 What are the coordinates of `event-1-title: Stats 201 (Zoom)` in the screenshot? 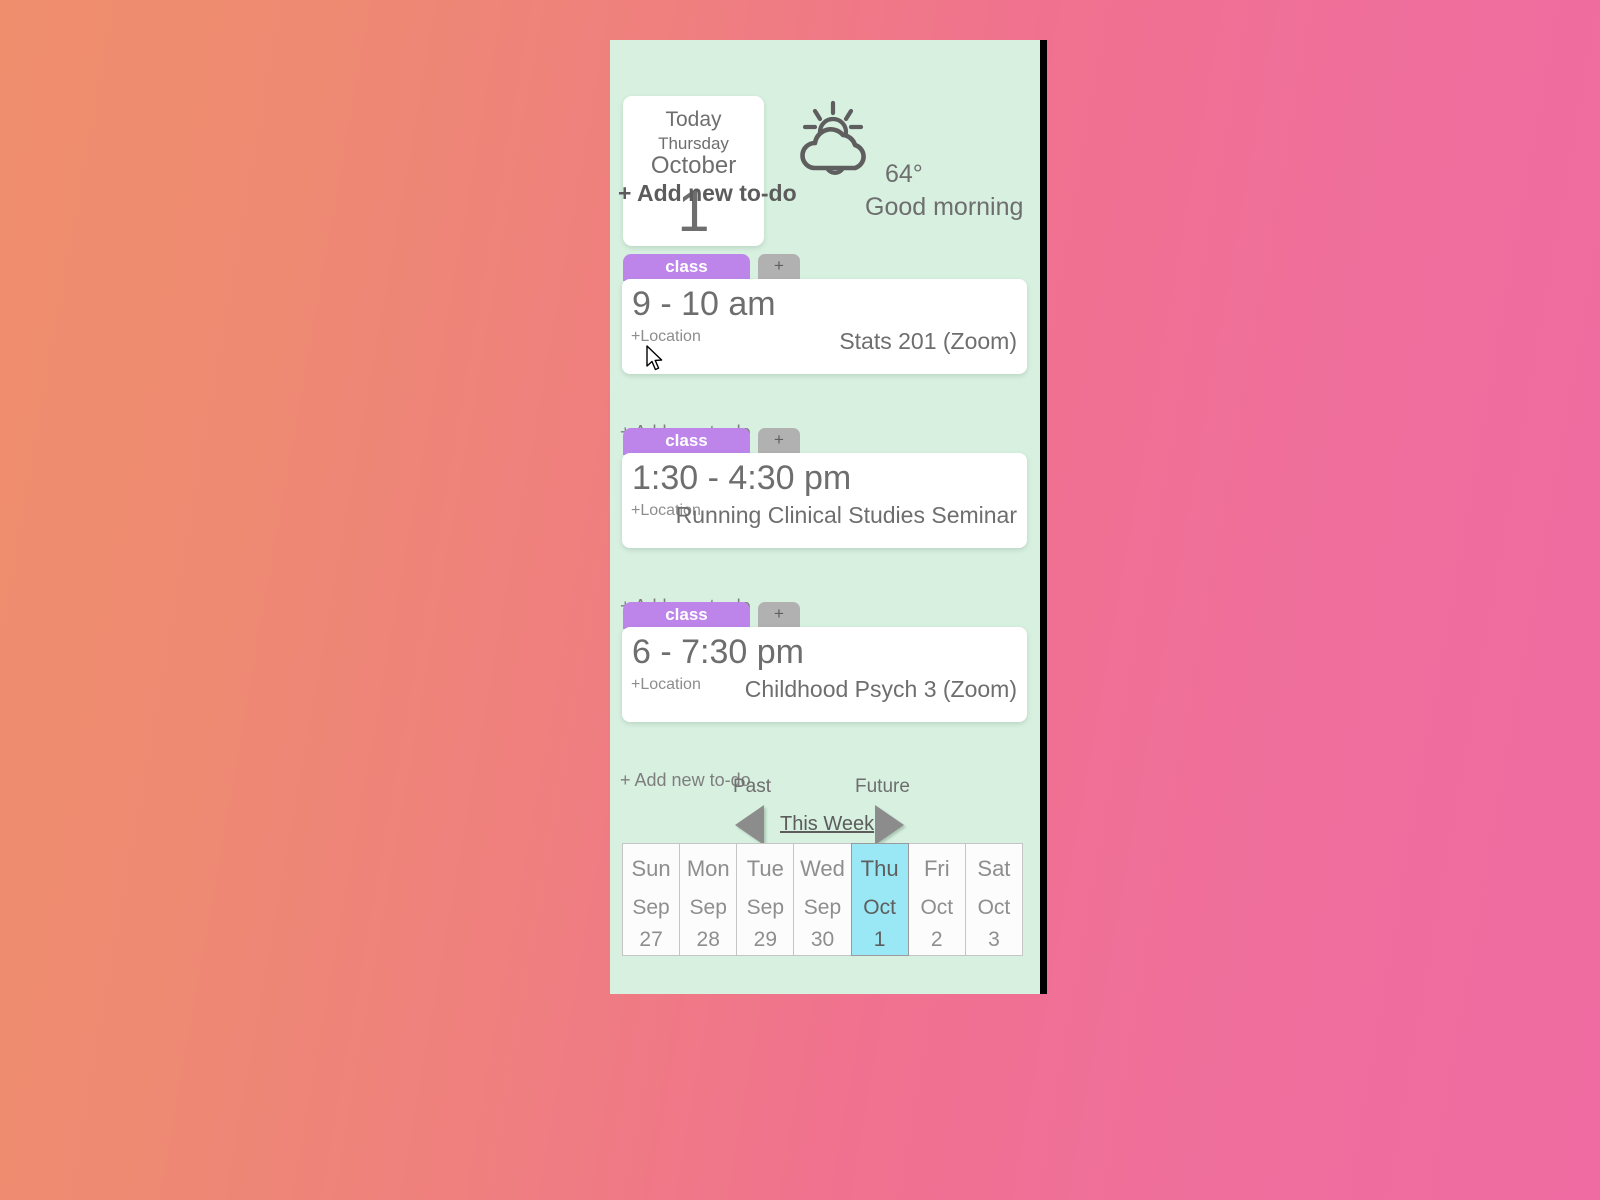 It's located at (928, 341).